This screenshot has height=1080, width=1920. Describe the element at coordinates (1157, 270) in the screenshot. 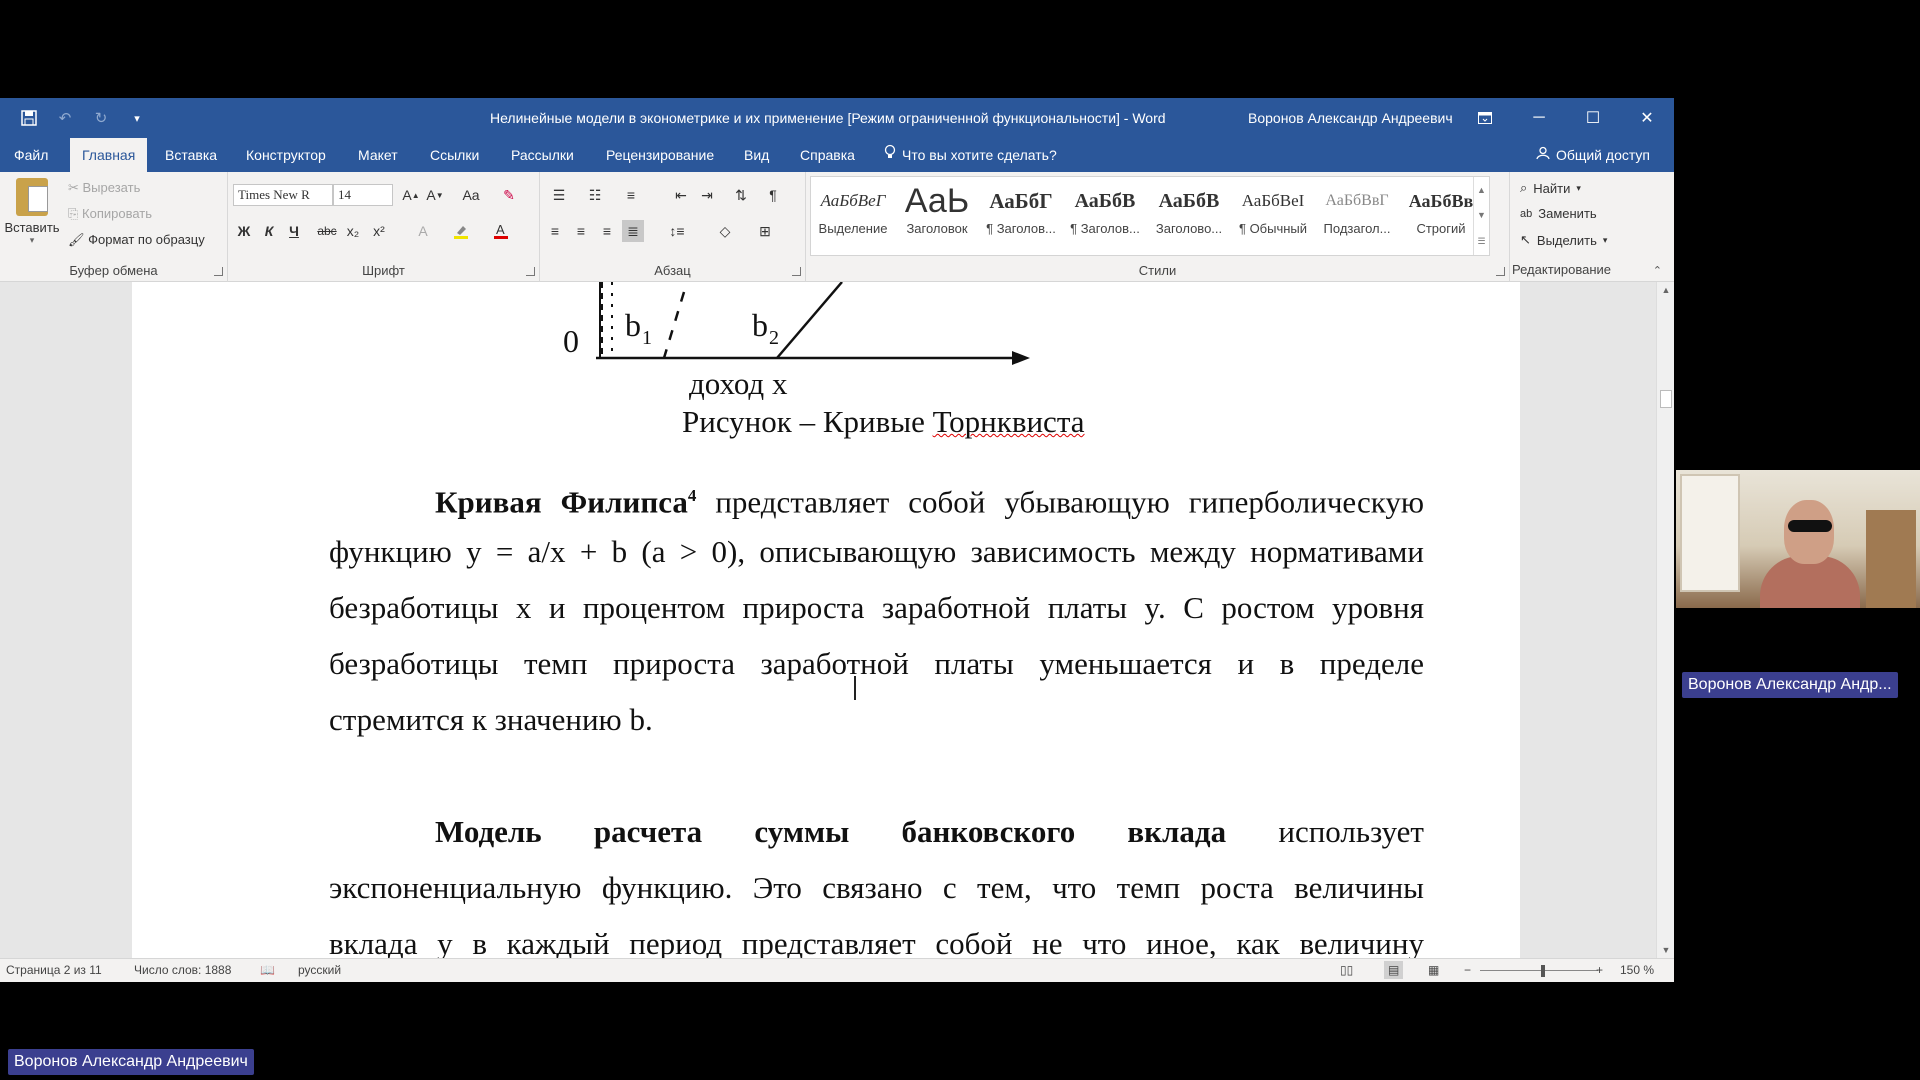

I see `styles-group-label: Стили` at that location.